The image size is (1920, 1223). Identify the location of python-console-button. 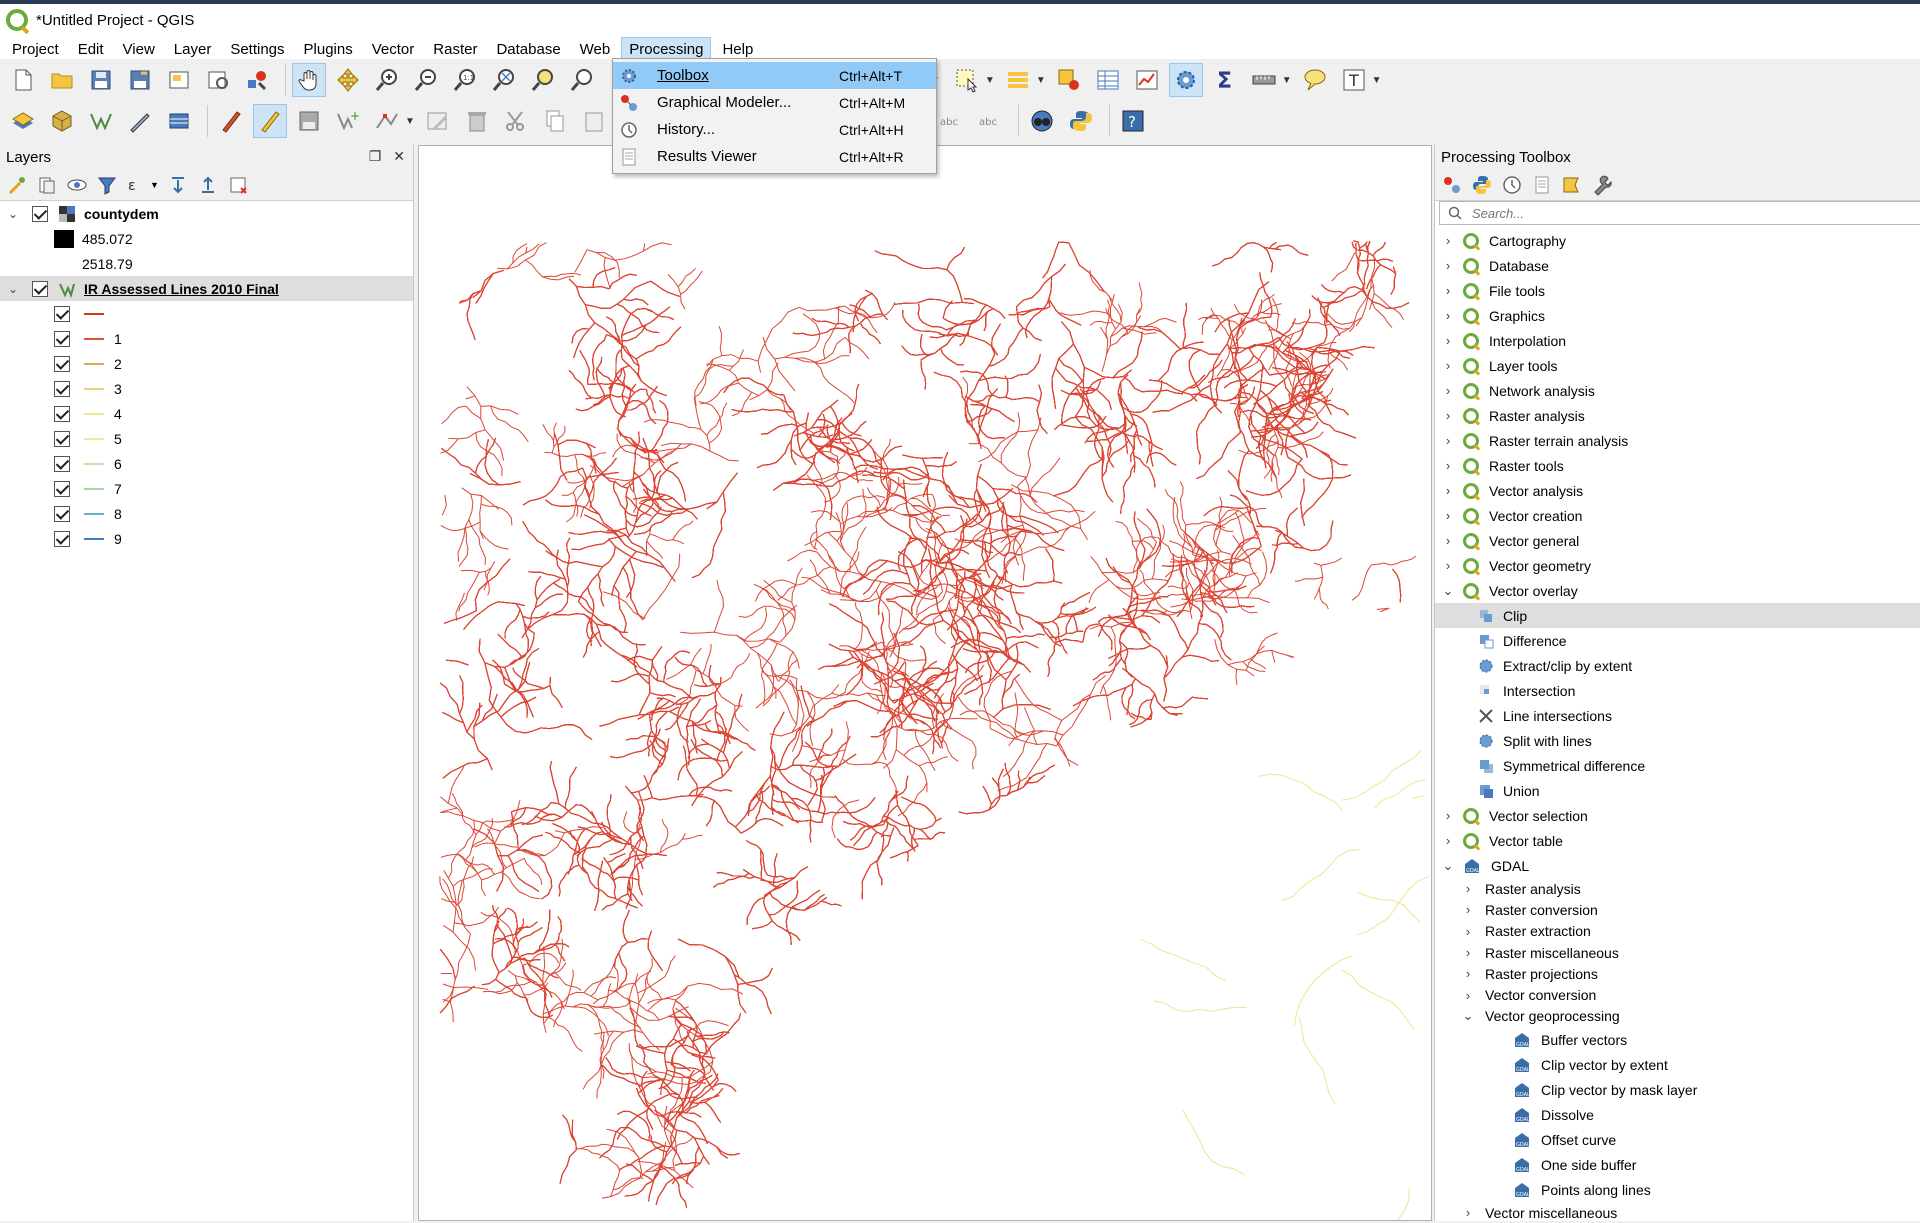
(1081, 121).